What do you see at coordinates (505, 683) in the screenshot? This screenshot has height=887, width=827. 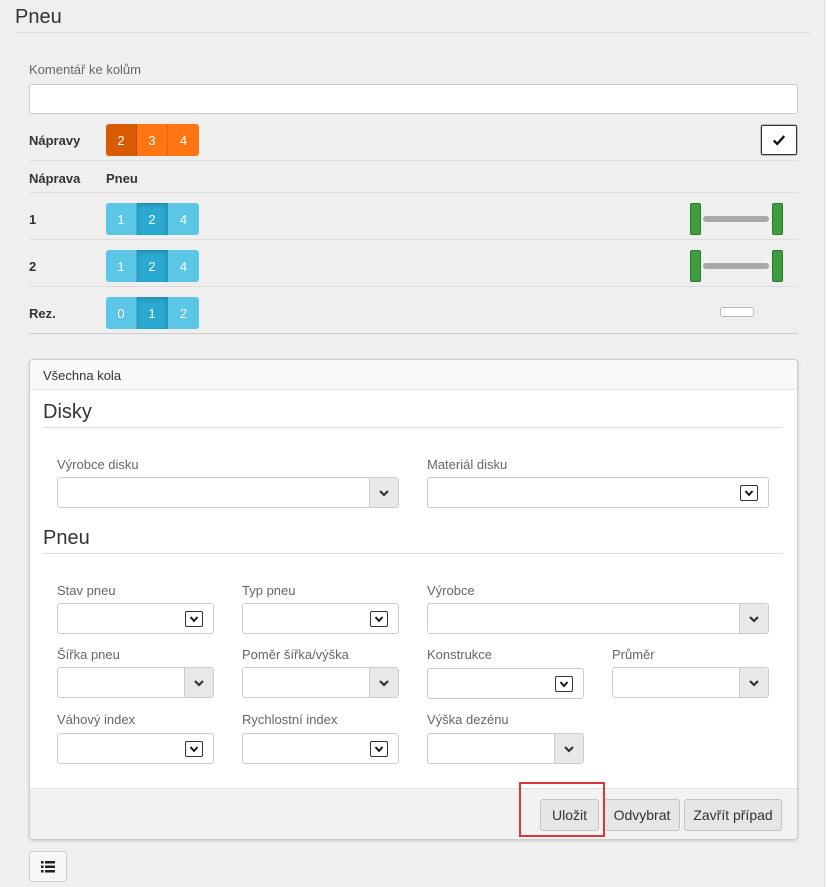 I see `tire-construction-select` at bounding box center [505, 683].